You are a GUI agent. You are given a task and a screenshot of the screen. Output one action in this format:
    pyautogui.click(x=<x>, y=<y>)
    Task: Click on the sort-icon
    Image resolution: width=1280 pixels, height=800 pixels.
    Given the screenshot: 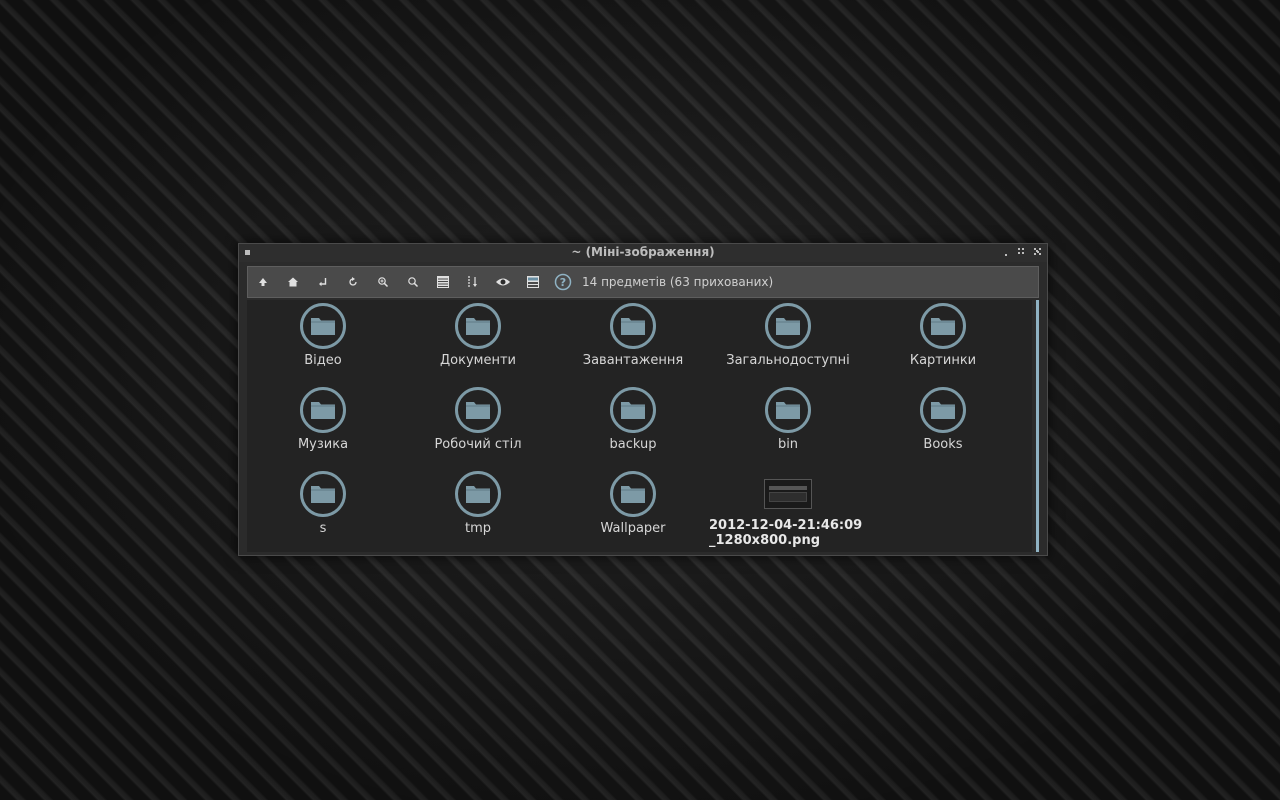 What is the action you would take?
    pyautogui.click(x=472, y=281)
    